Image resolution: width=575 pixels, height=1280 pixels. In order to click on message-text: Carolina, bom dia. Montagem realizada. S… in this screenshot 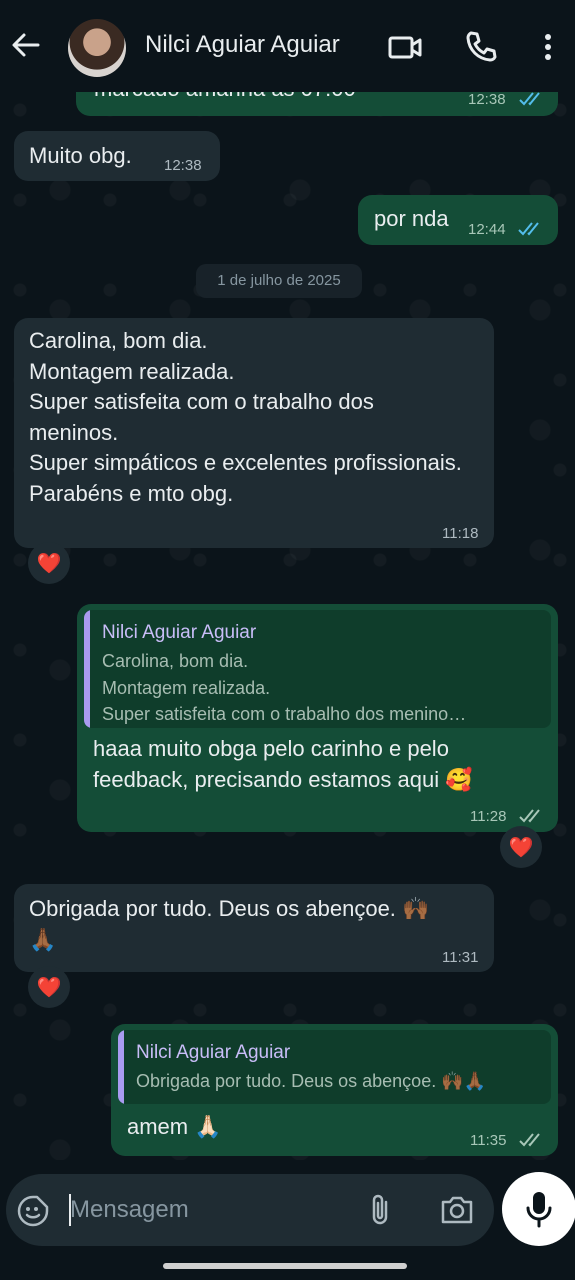, I will do `click(245, 417)`.